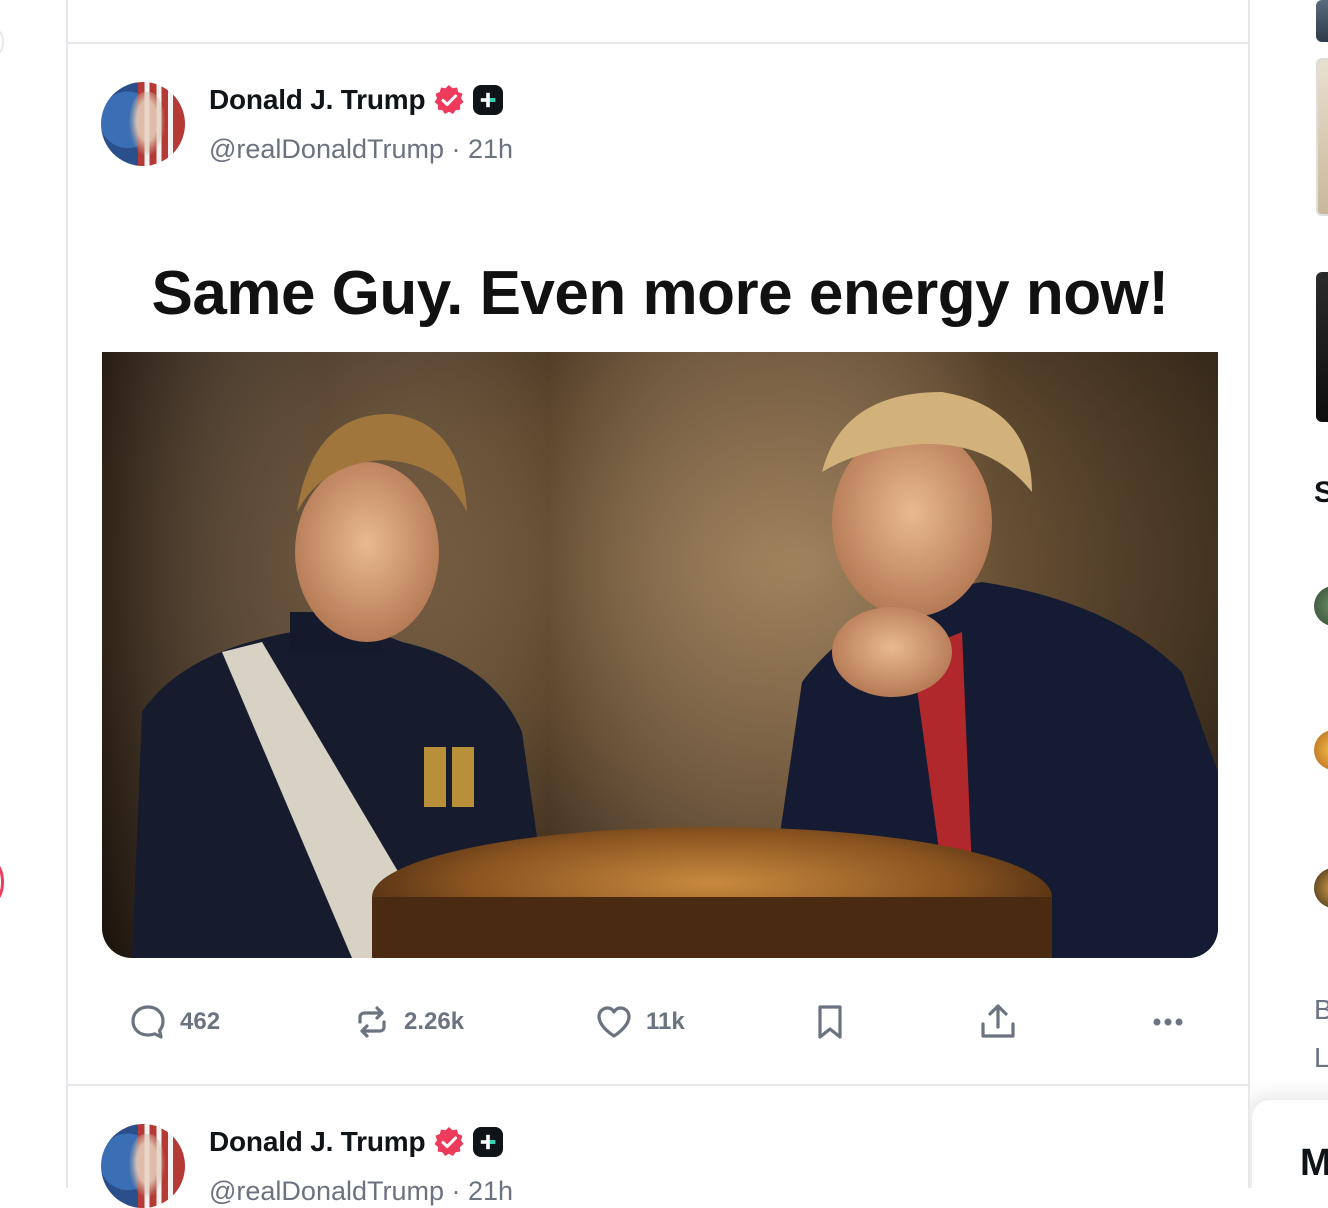 The image size is (1328, 1208). Describe the element at coordinates (2, 42) in the screenshot. I see `left-sidebar-fragment` at that location.